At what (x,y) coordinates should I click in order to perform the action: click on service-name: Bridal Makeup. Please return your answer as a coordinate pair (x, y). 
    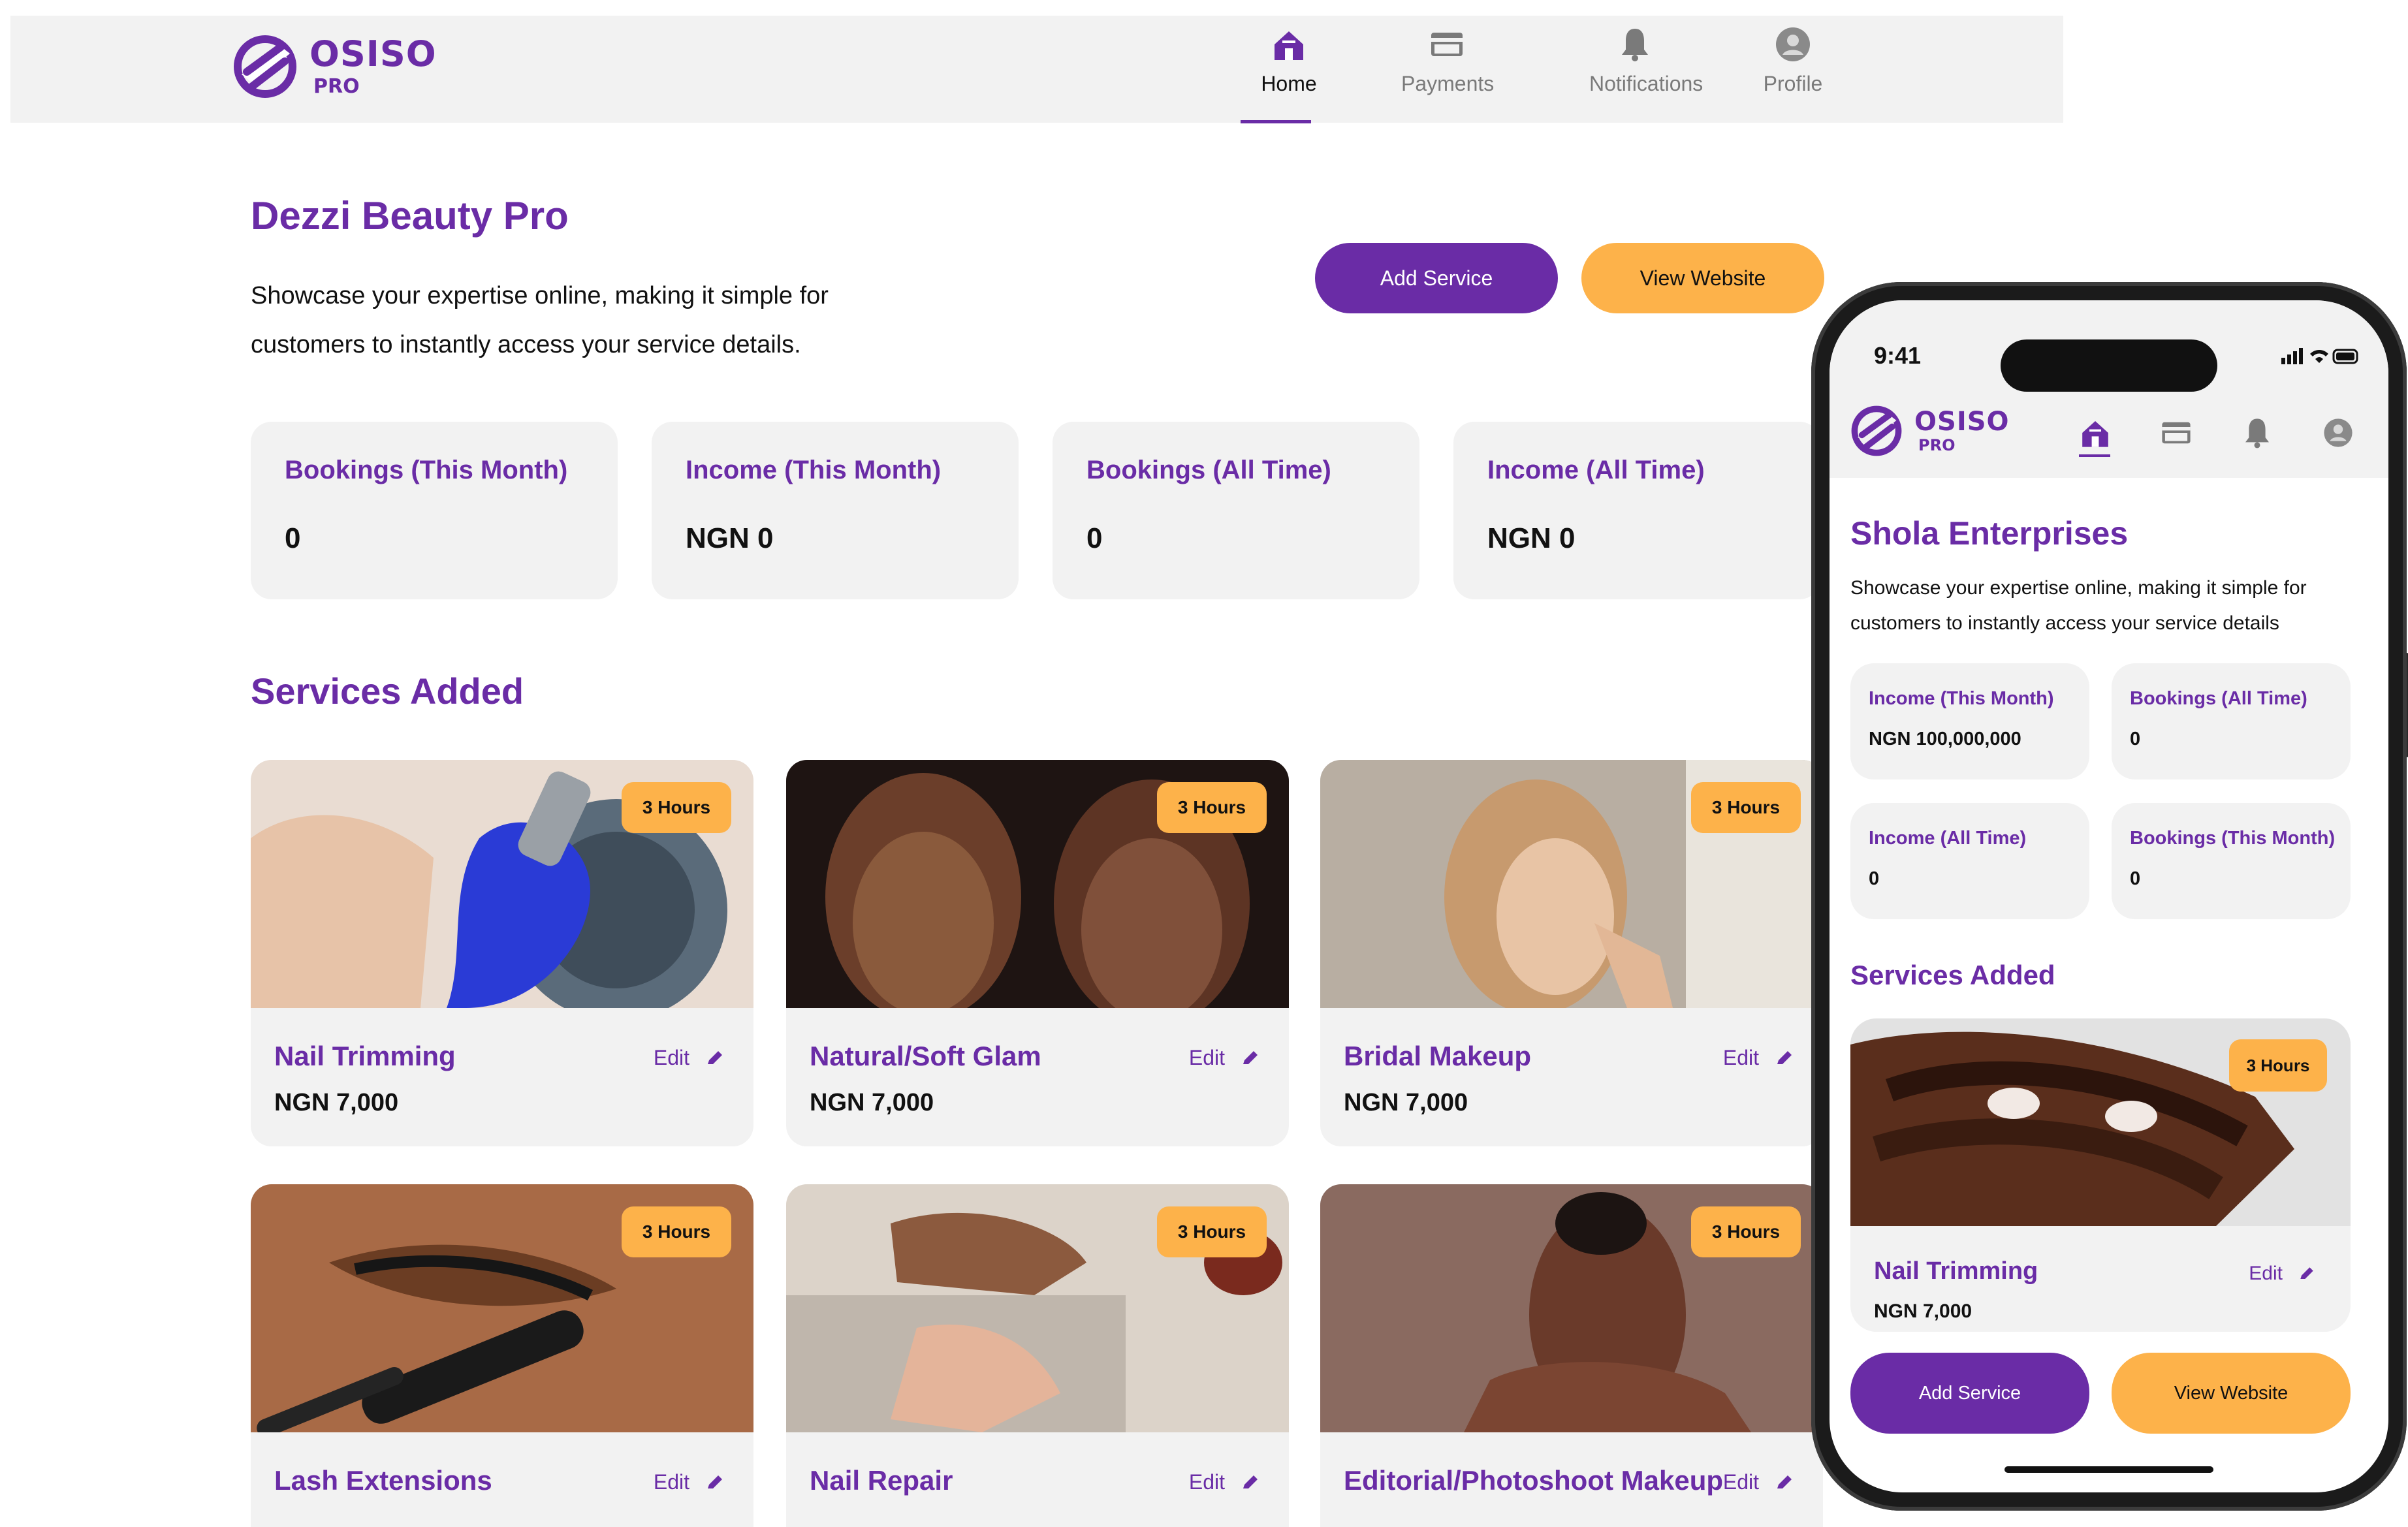
    Looking at the image, I should click on (1438, 1056).